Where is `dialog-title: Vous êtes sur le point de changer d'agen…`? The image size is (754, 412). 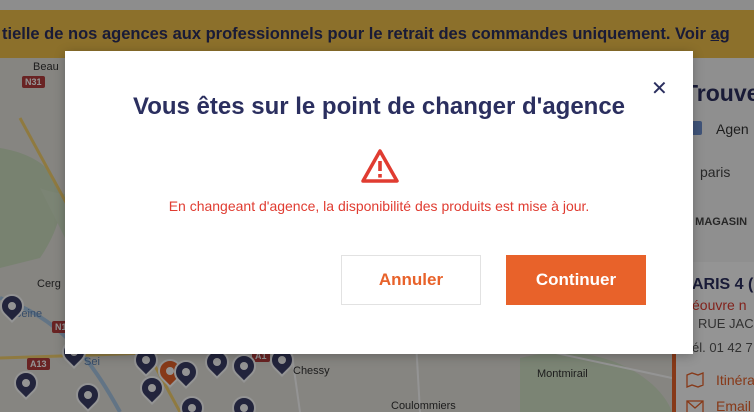
dialog-title: Vous êtes sur le point de changer d'agen… is located at coordinates (379, 106).